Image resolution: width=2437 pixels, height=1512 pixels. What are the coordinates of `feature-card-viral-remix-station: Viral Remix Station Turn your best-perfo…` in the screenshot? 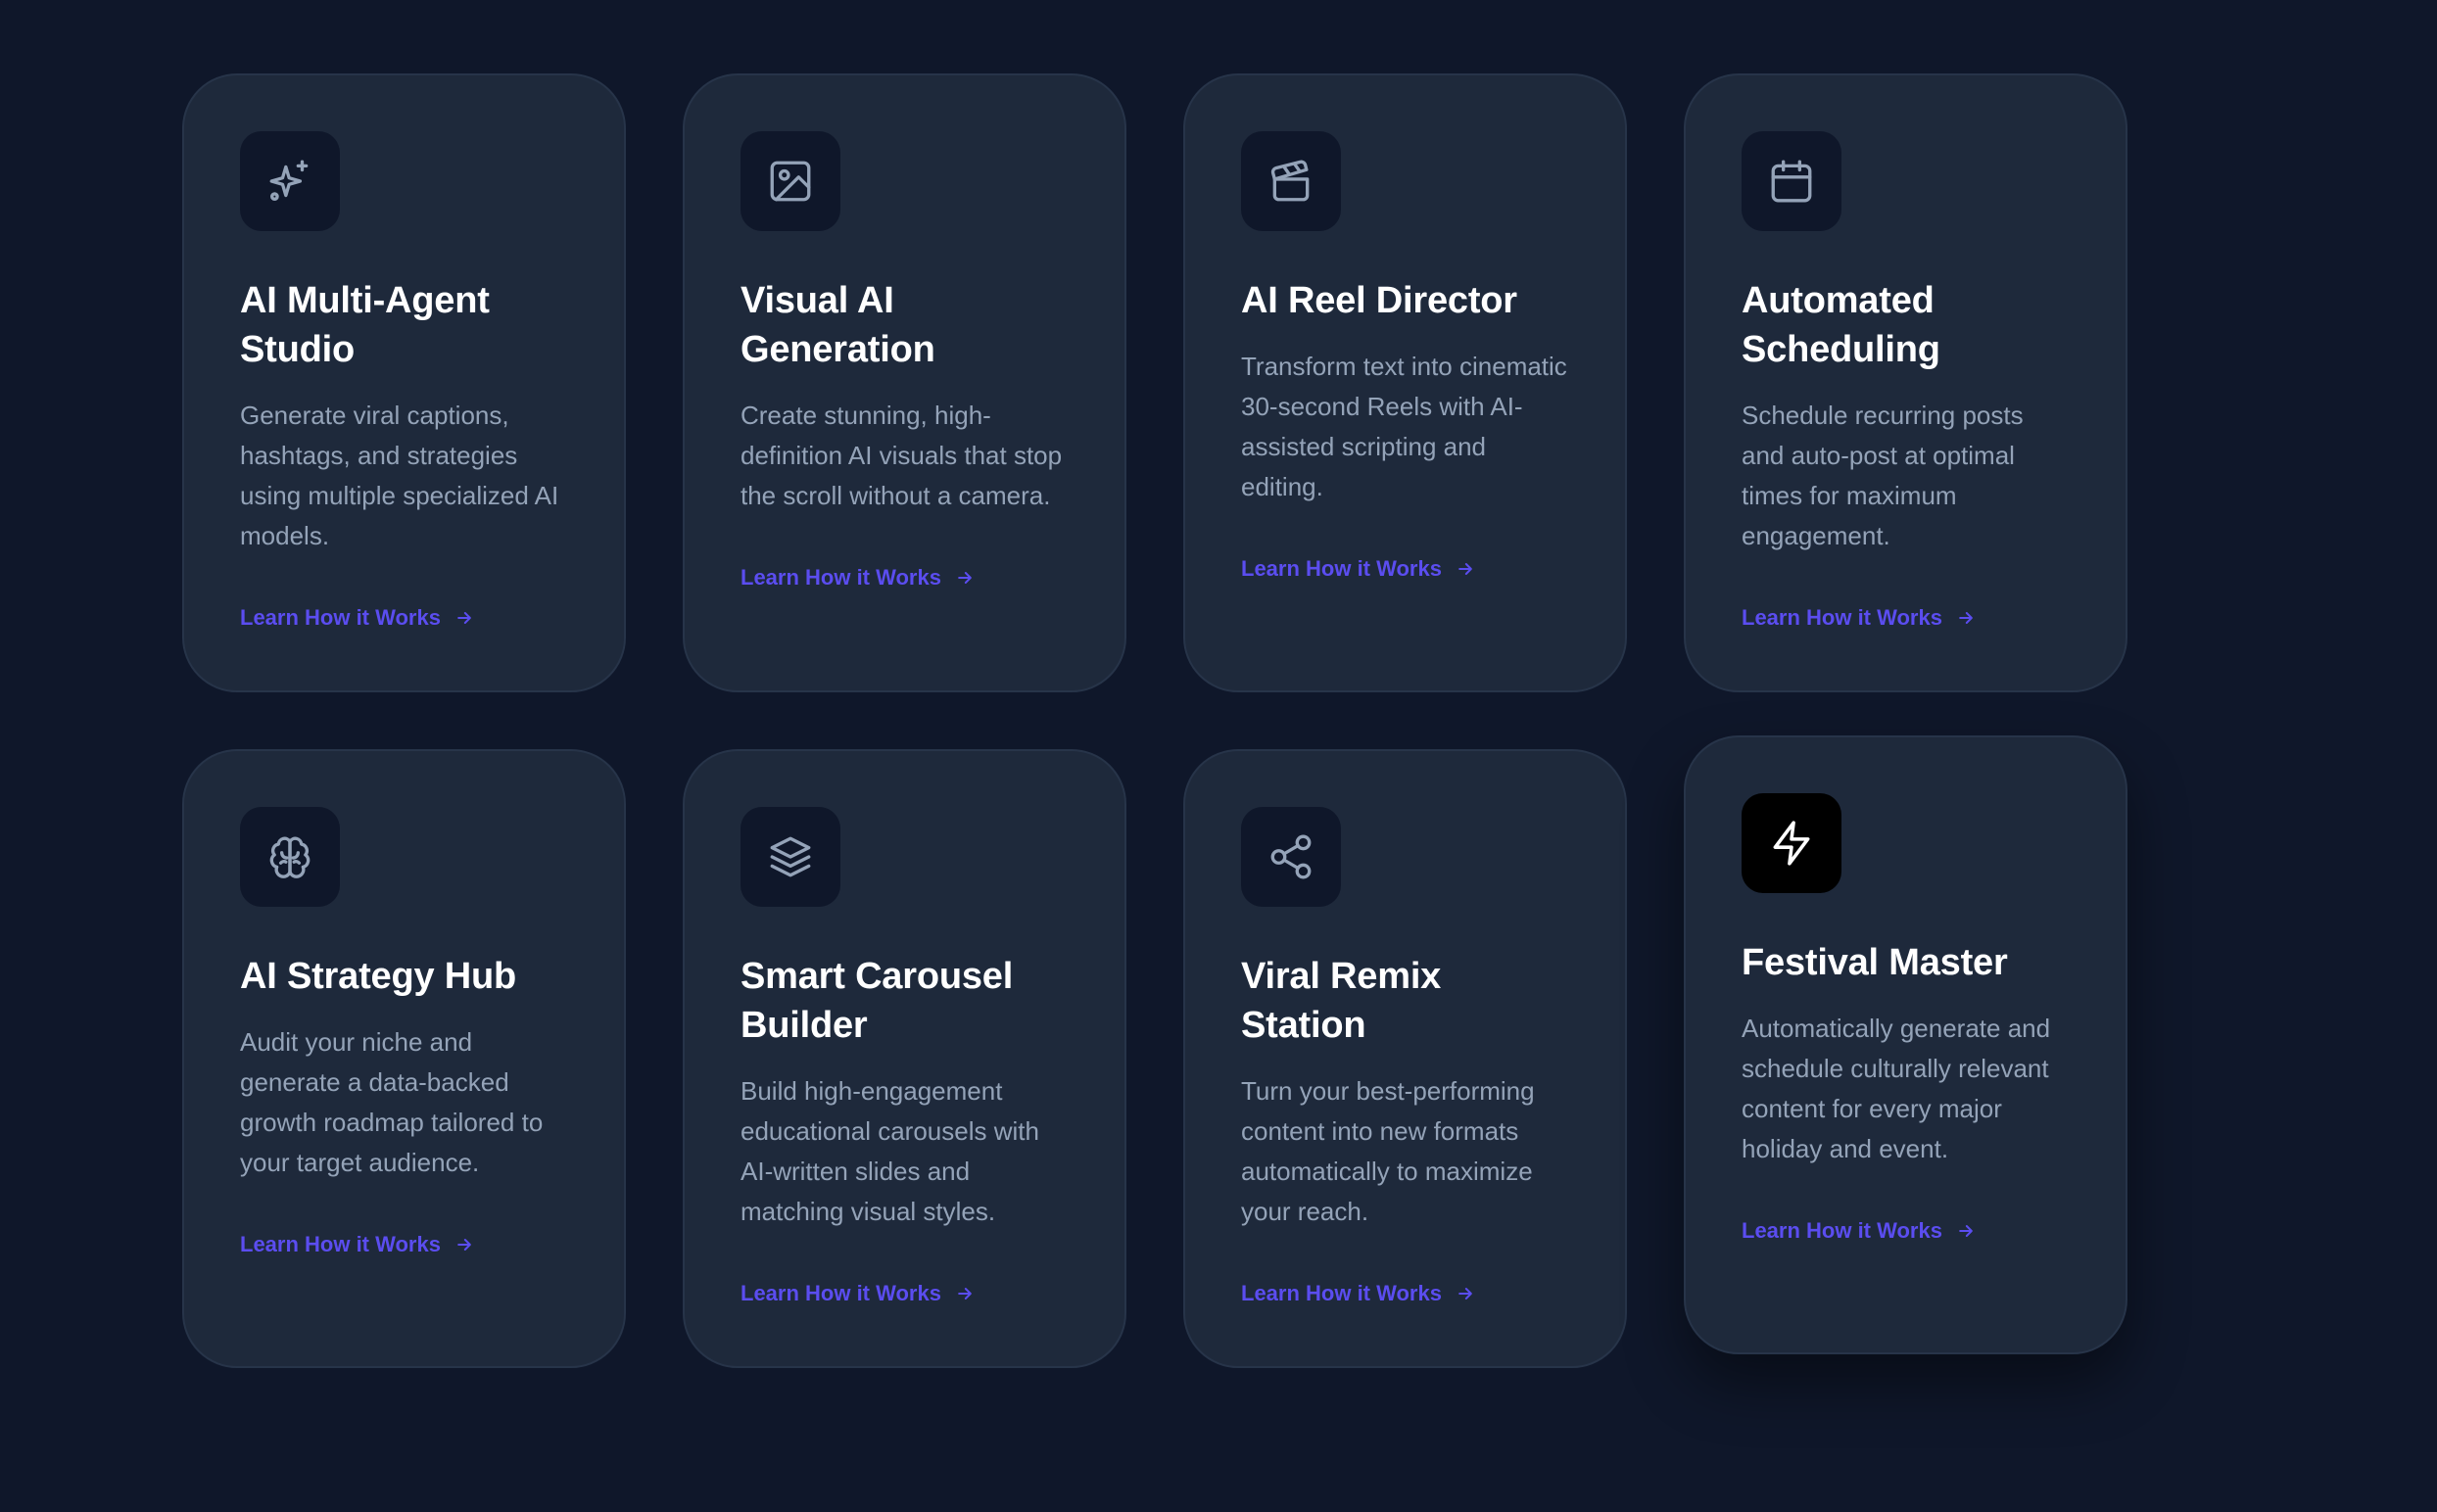 It's located at (1405, 1058).